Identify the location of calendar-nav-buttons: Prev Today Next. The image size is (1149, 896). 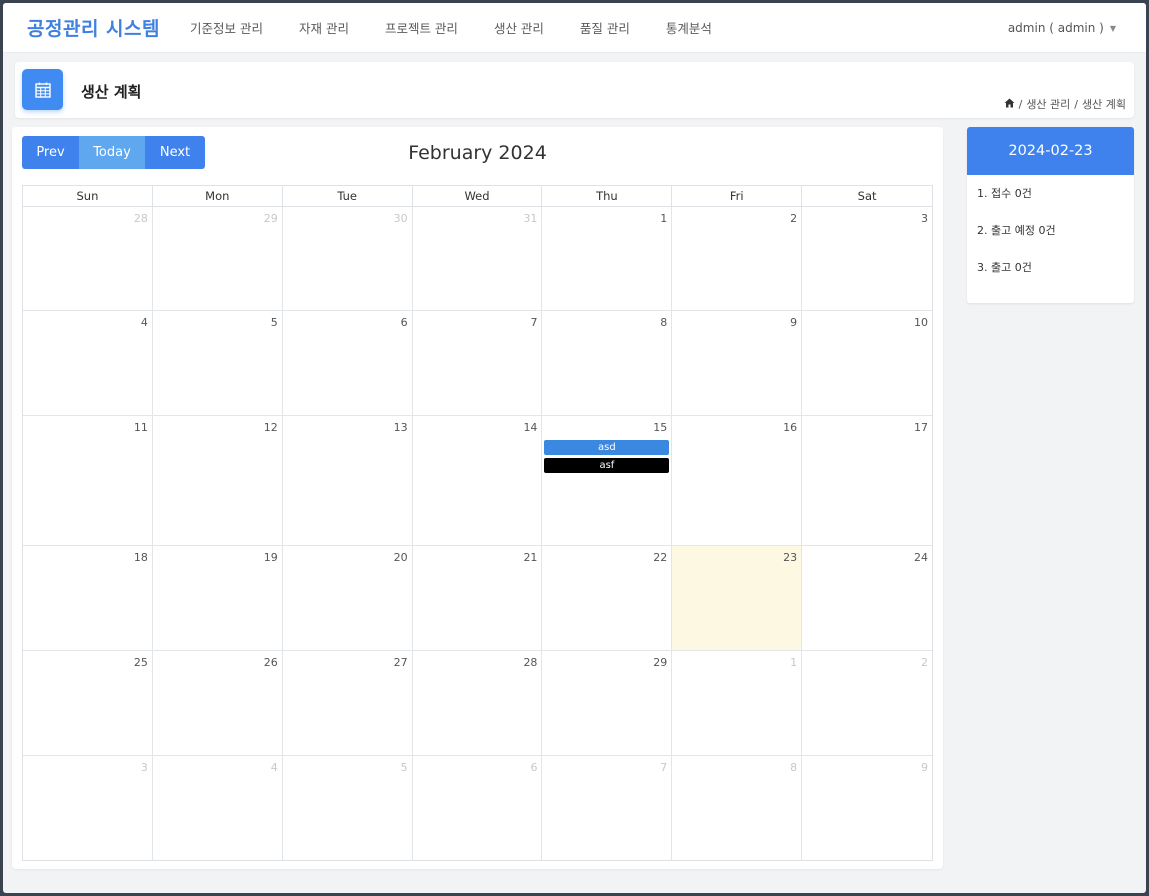
(113, 152).